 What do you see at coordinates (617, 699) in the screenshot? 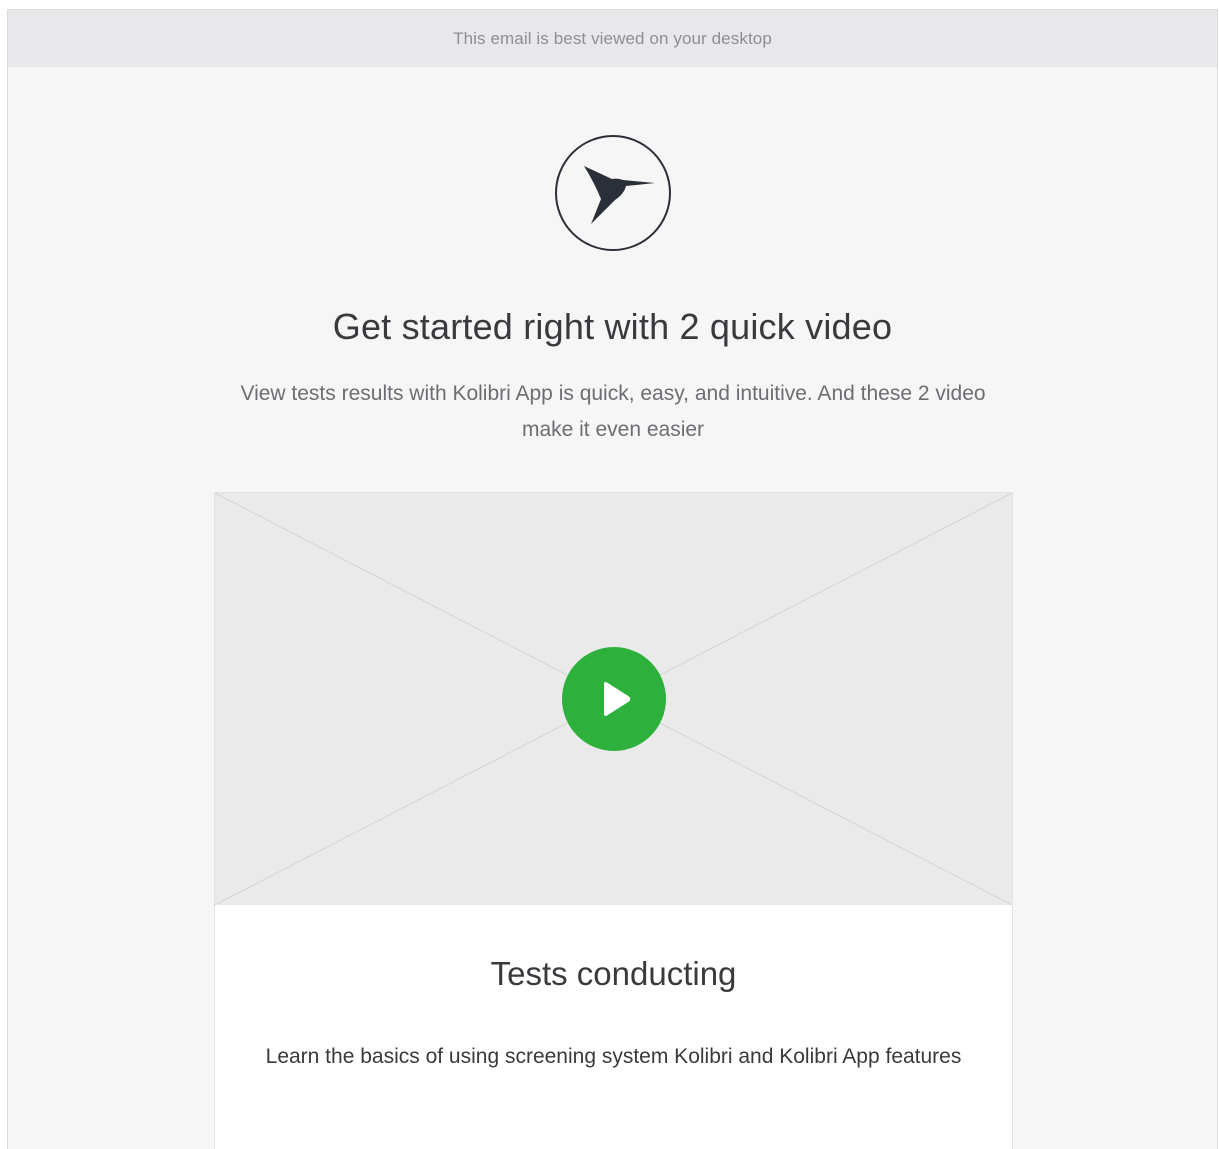
I see `play-icon` at bounding box center [617, 699].